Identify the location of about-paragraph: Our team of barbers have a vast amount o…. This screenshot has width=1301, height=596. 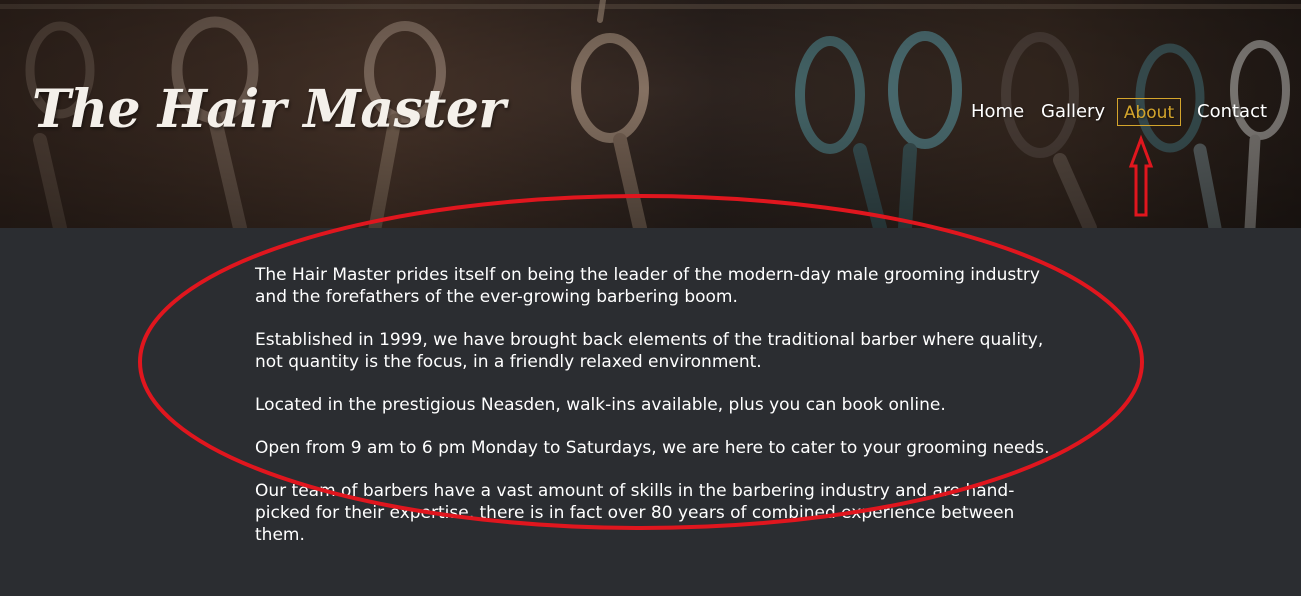
(635, 513).